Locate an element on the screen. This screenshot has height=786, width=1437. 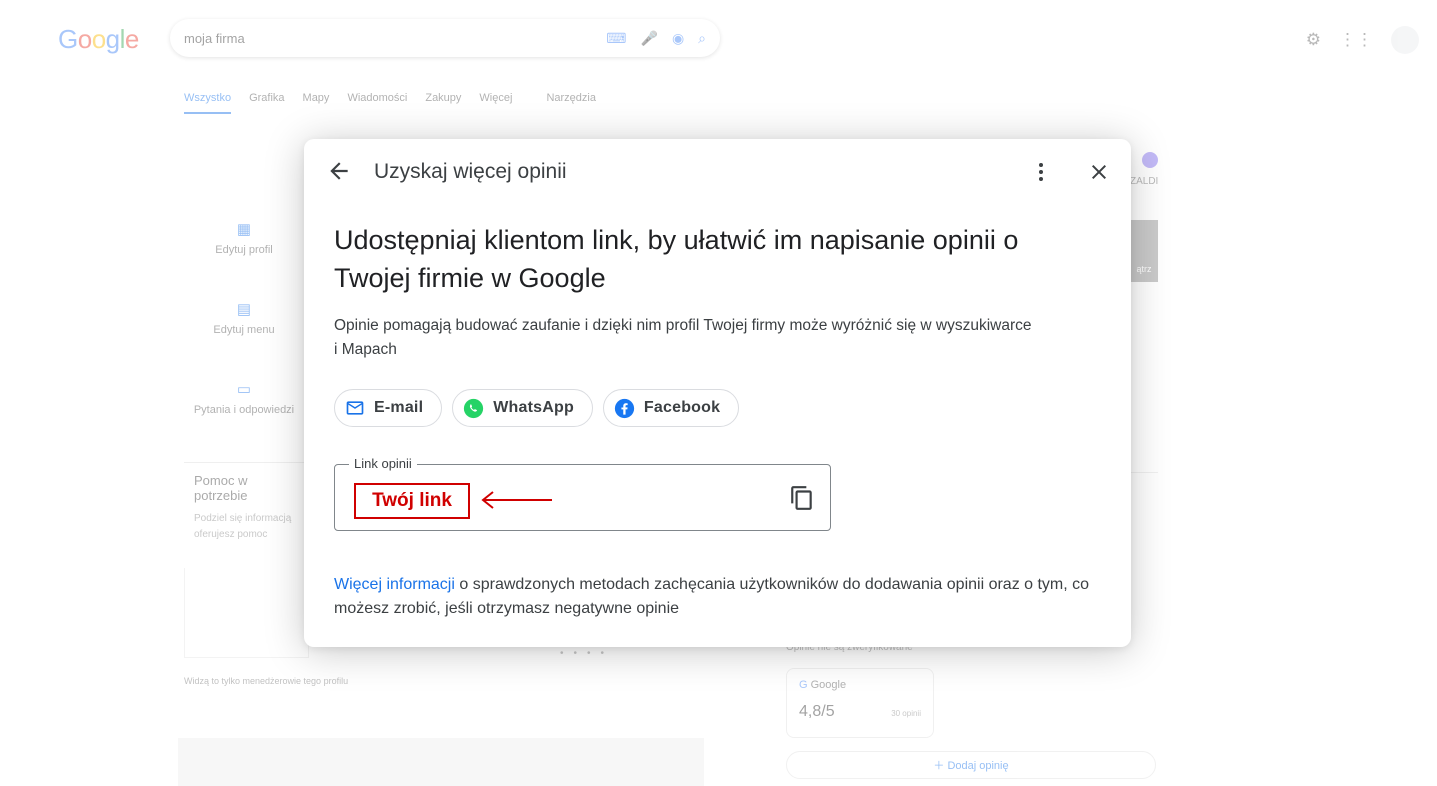
tab-maps: Mapy is located at coordinates (316, 103).